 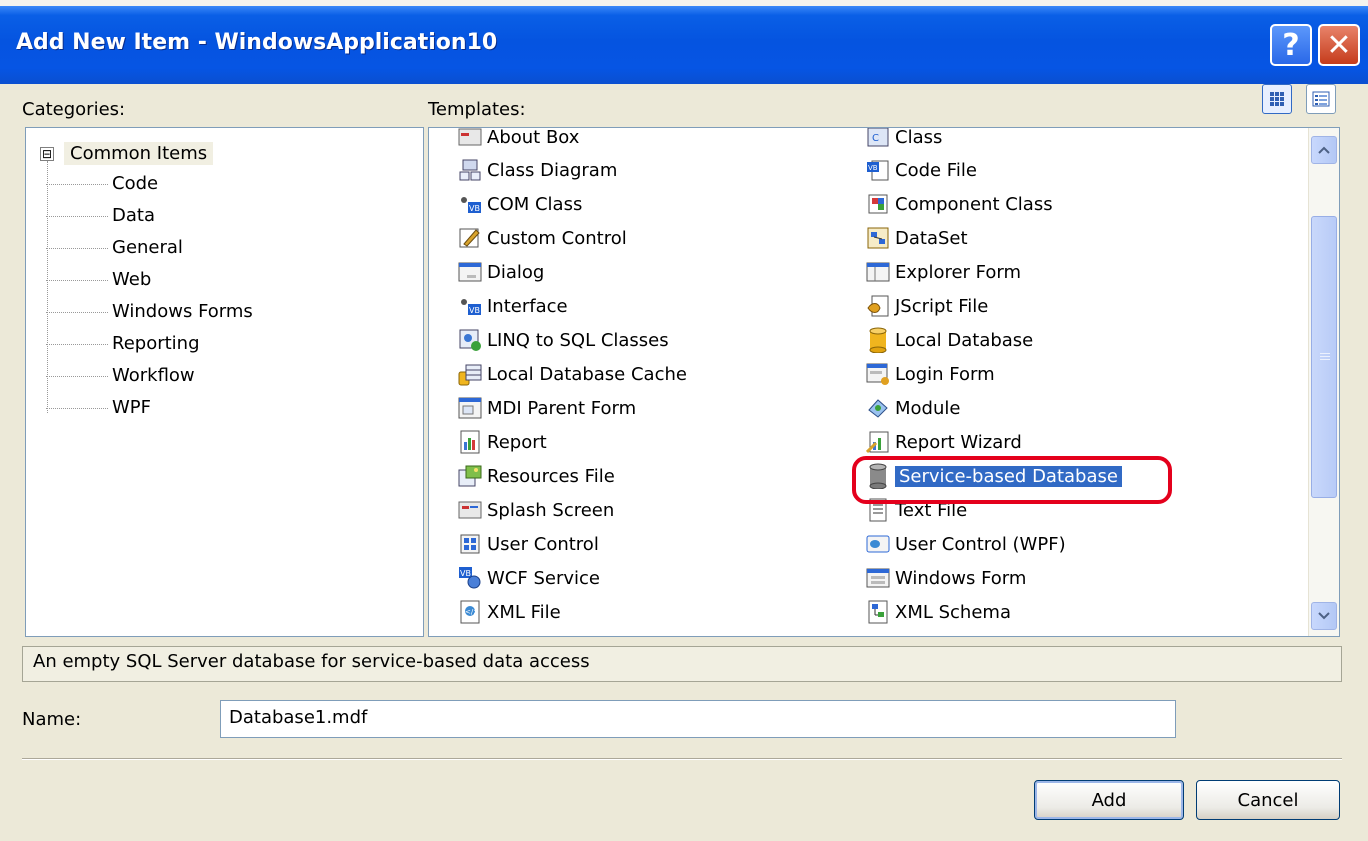 What do you see at coordinates (958, 272) in the screenshot?
I see `template-label: Explorer Form` at bounding box center [958, 272].